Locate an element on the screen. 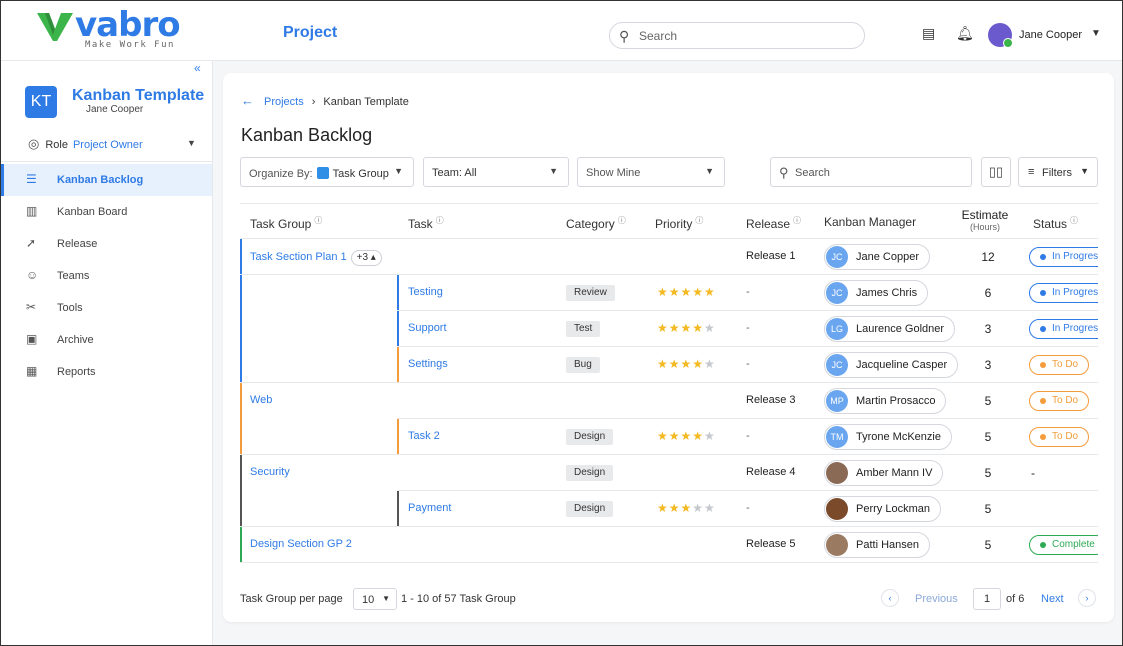 The height and width of the screenshot is (646, 1123). col-estimate: Estimate (Hours) is located at coordinates (985, 221).